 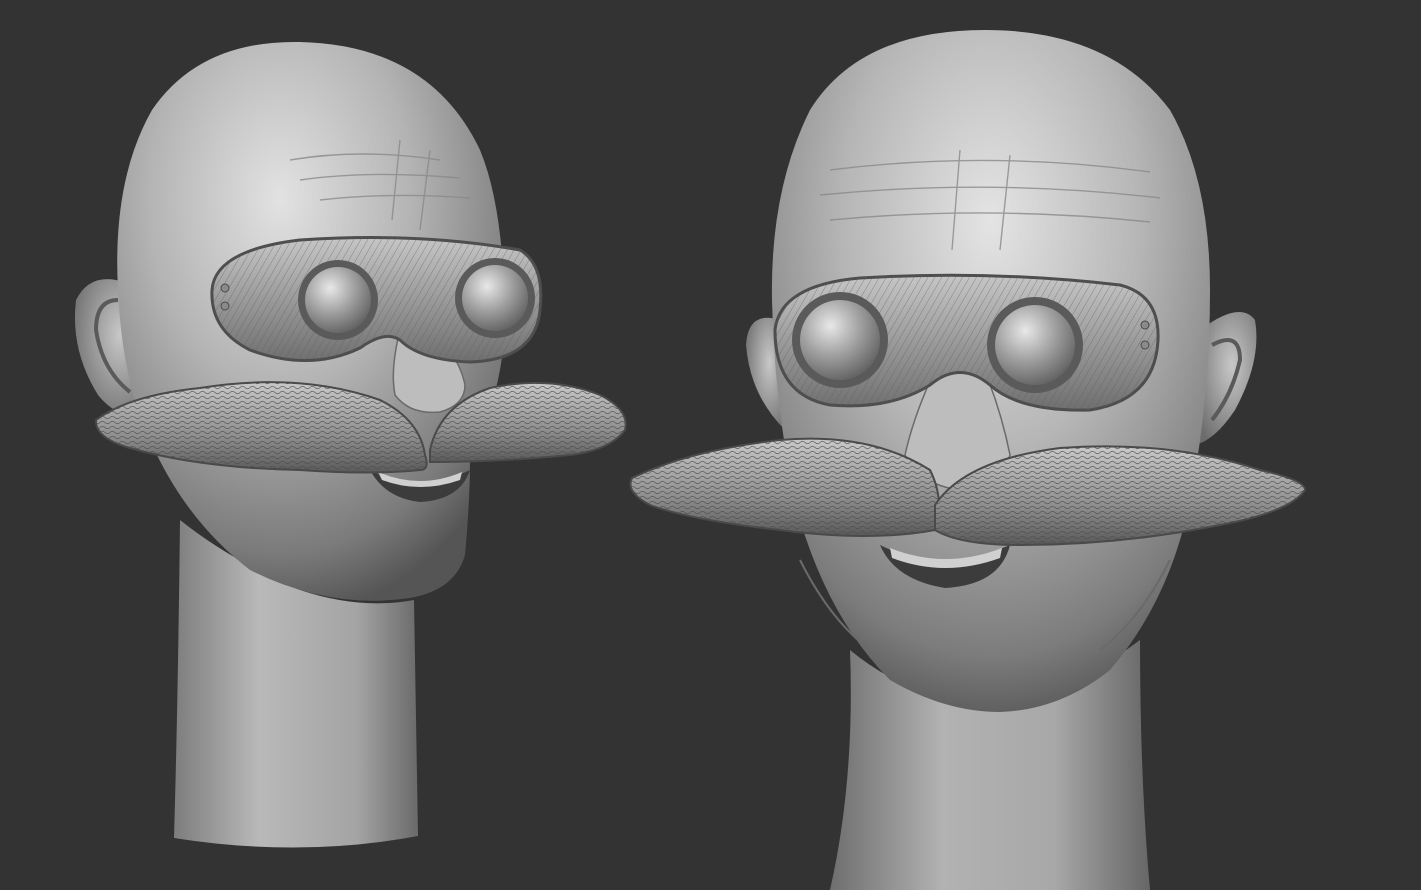 I want to click on left-mustache, so click(x=360, y=427).